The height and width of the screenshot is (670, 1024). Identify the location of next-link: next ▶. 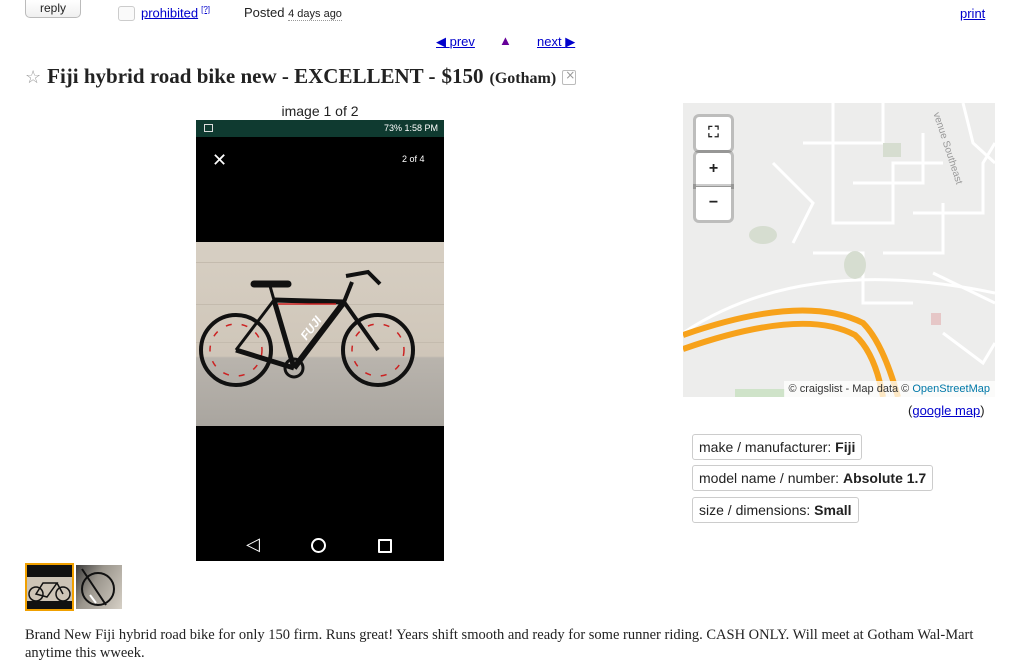
(556, 42).